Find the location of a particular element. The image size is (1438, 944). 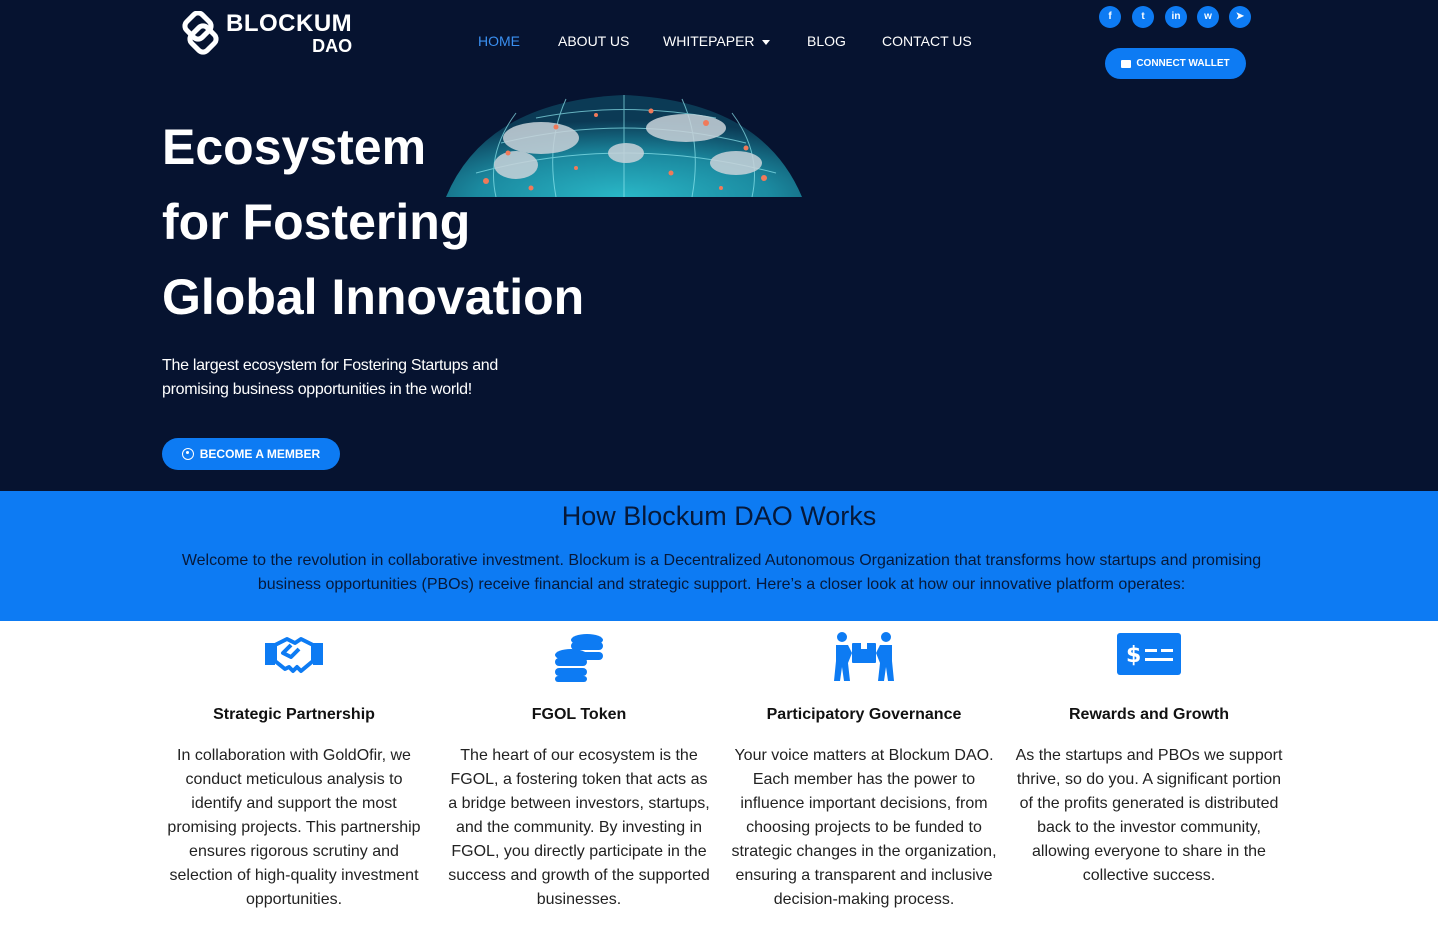

hero-title-line-2: for Fostering is located at coordinates (316, 222).